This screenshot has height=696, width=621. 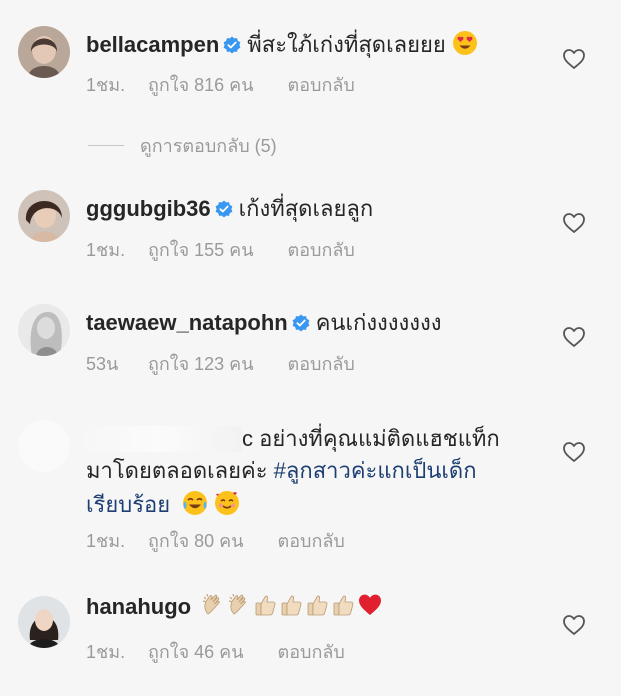 What do you see at coordinates (102, 364) in the screenshot?
I see `comment-time: 53น` at bounding box center [102, 364].